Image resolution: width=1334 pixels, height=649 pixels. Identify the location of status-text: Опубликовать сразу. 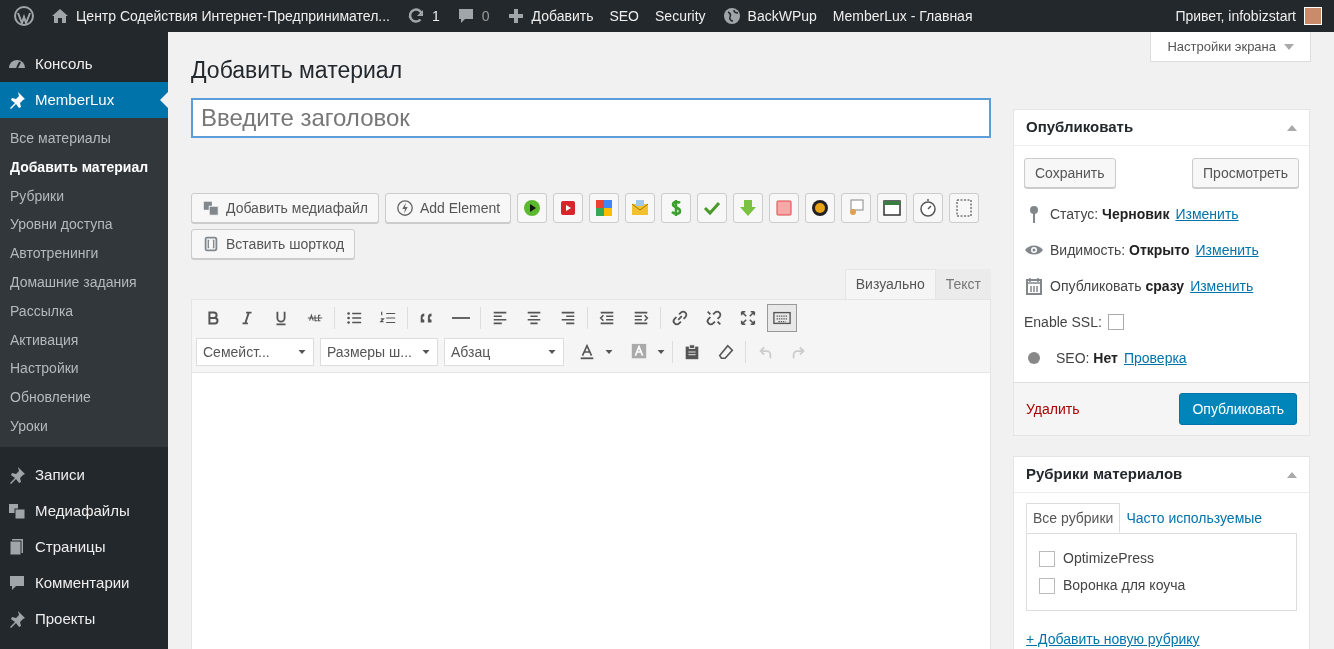
(1117, 286).